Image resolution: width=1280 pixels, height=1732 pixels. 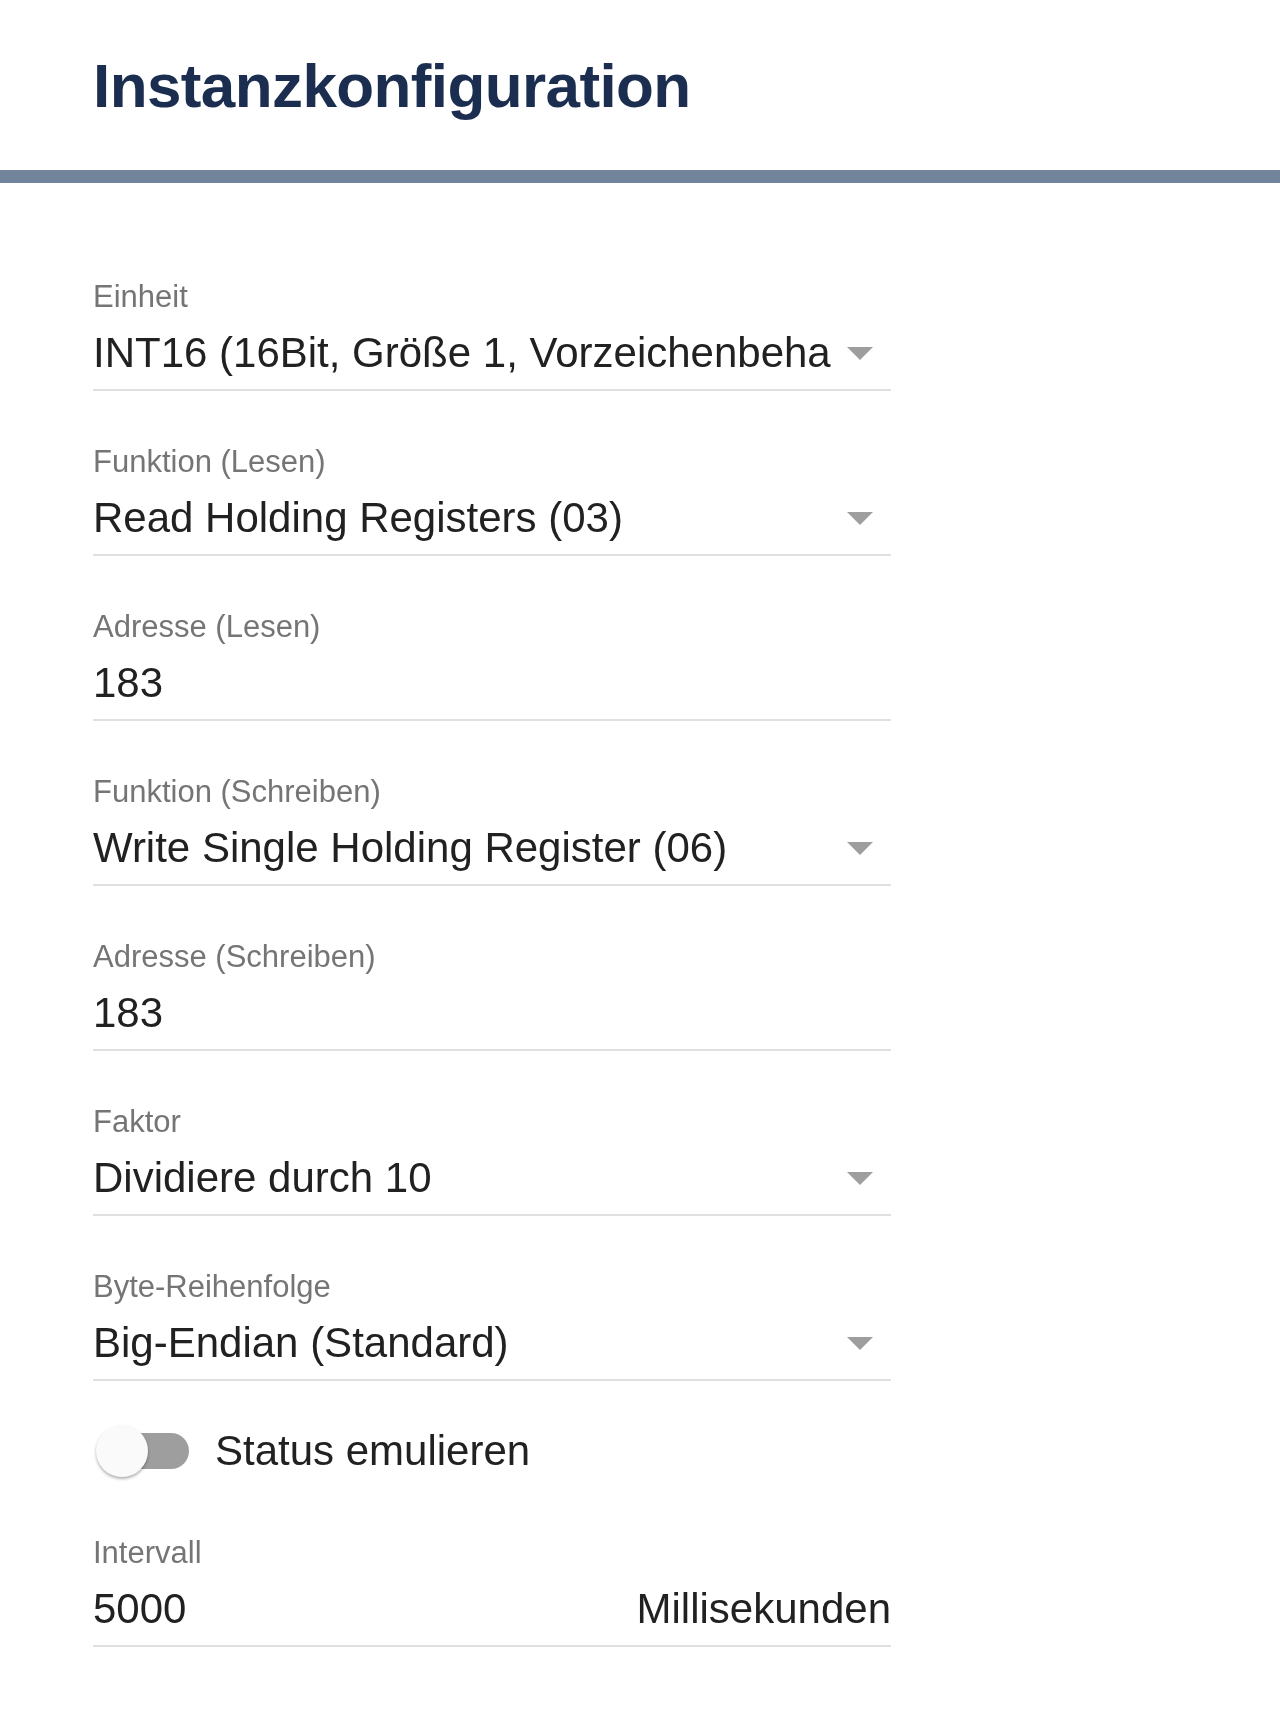 I want to click on dropdown-field: Big-Endian (Standard), so click(x=492, y=1349).